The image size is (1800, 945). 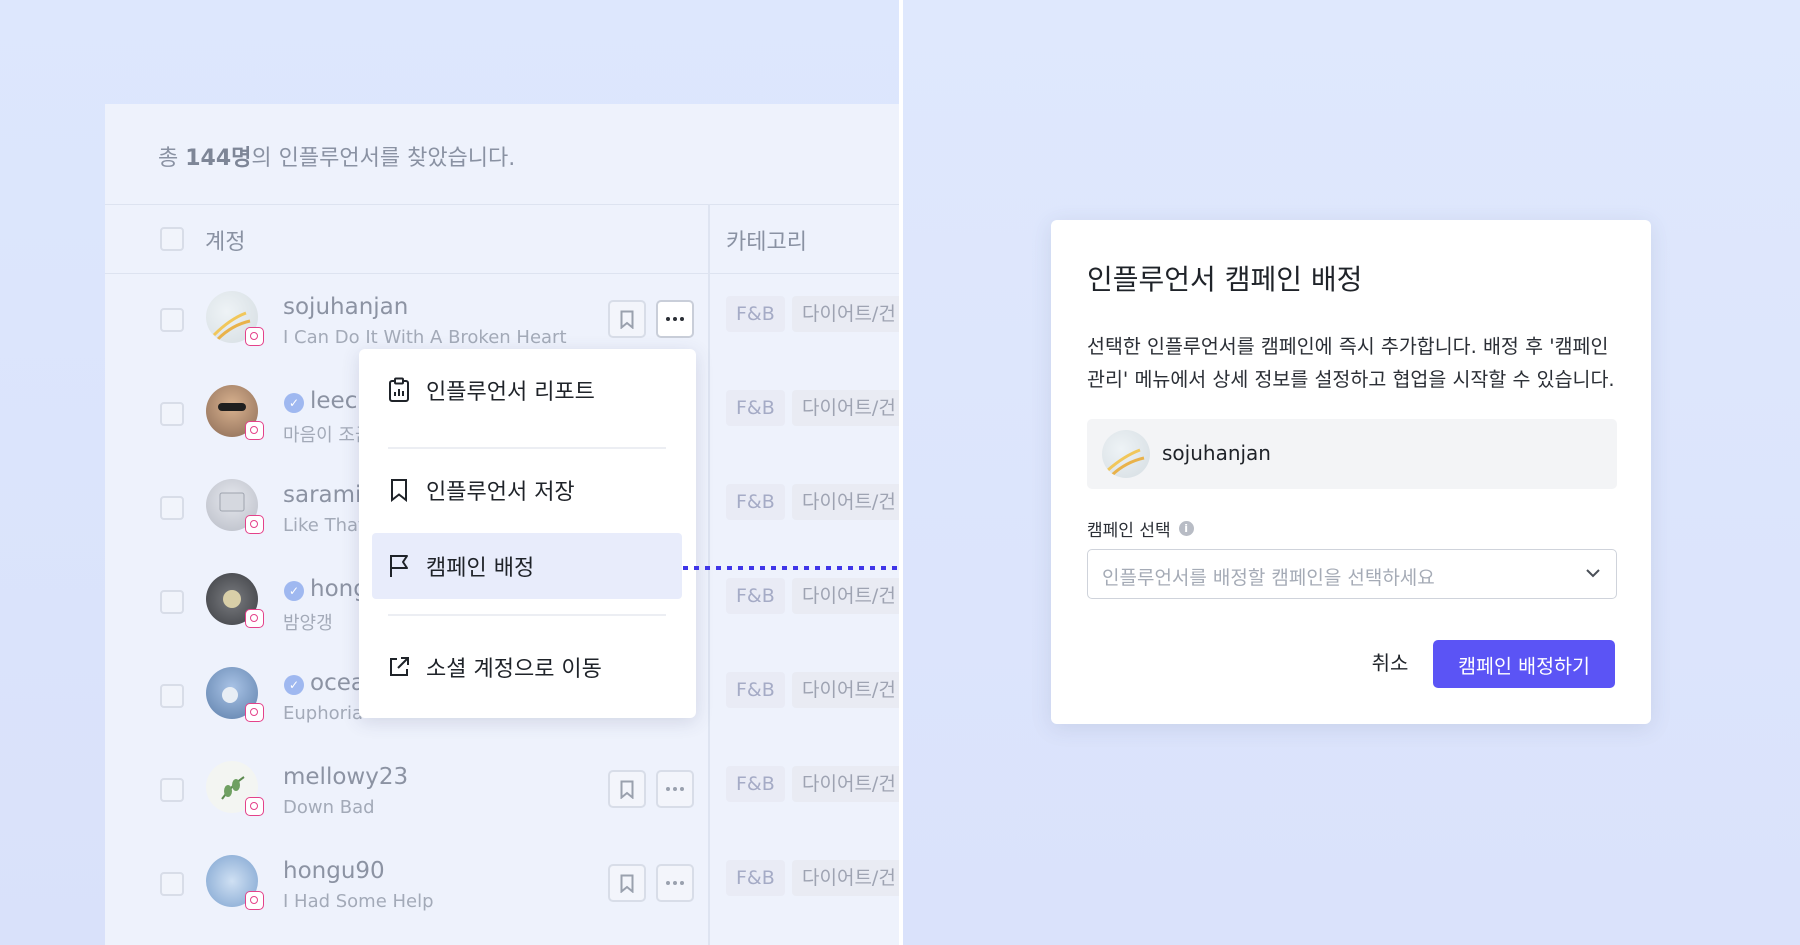 What do you see at coordinates (1268, 578) in the screenshot?
I see `select-placeholder: 인플루언서를 배정할 캠페인을 선택하세요` at bounding box center [1268, 578].